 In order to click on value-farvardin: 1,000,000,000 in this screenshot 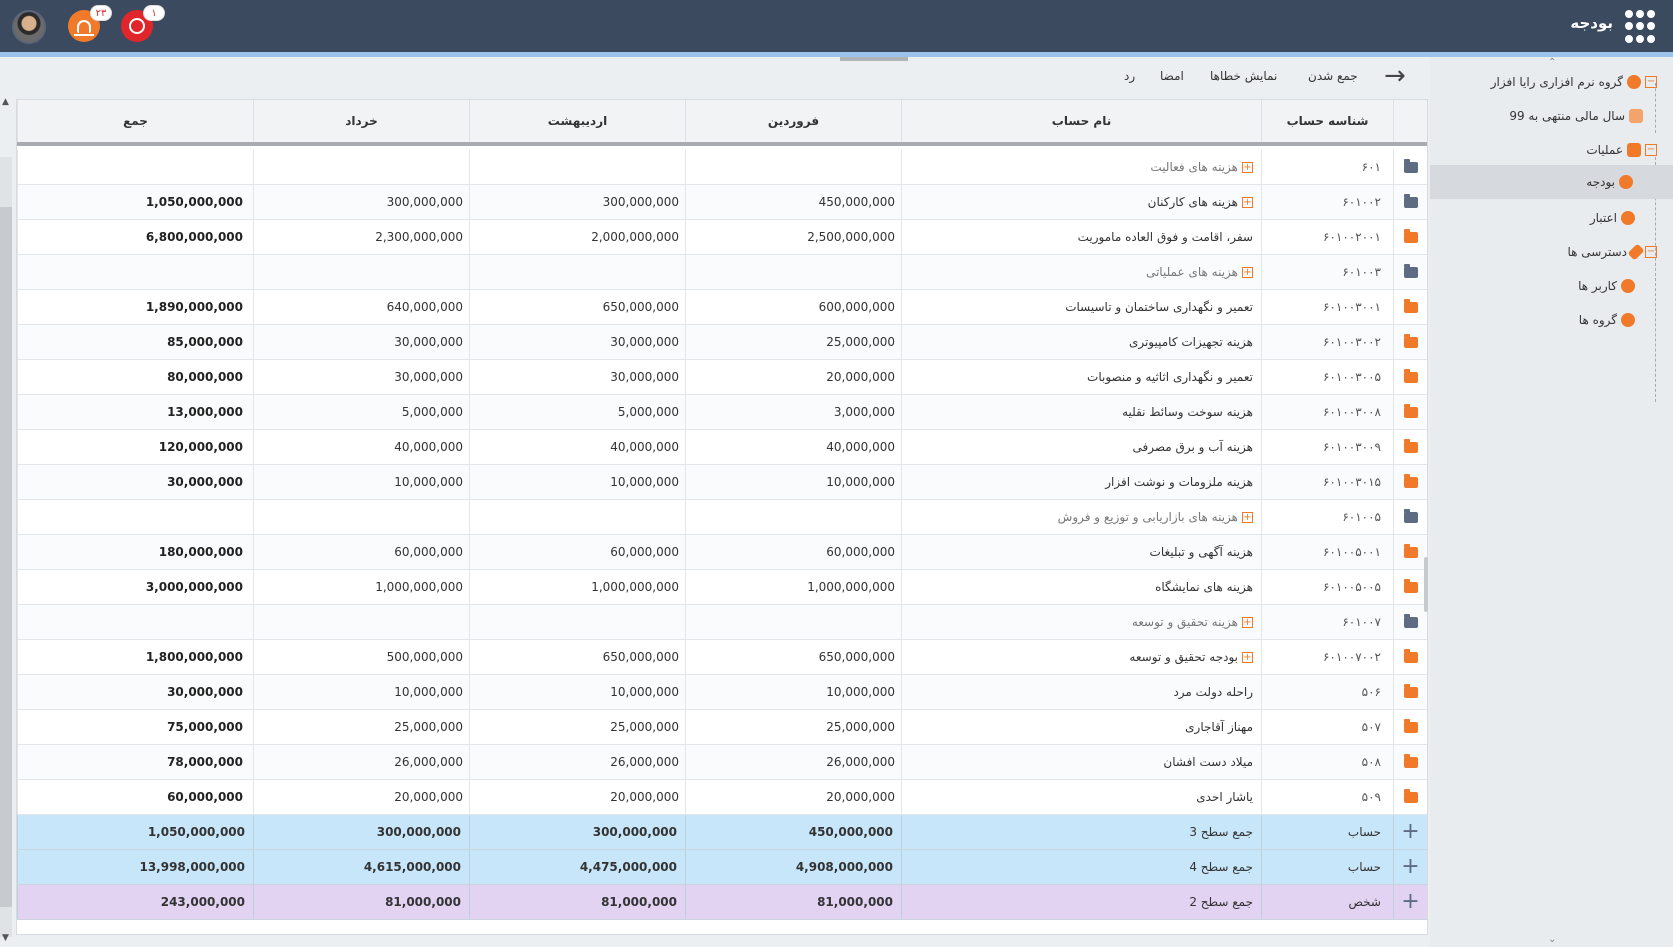, I will do `click(793, 587)`.